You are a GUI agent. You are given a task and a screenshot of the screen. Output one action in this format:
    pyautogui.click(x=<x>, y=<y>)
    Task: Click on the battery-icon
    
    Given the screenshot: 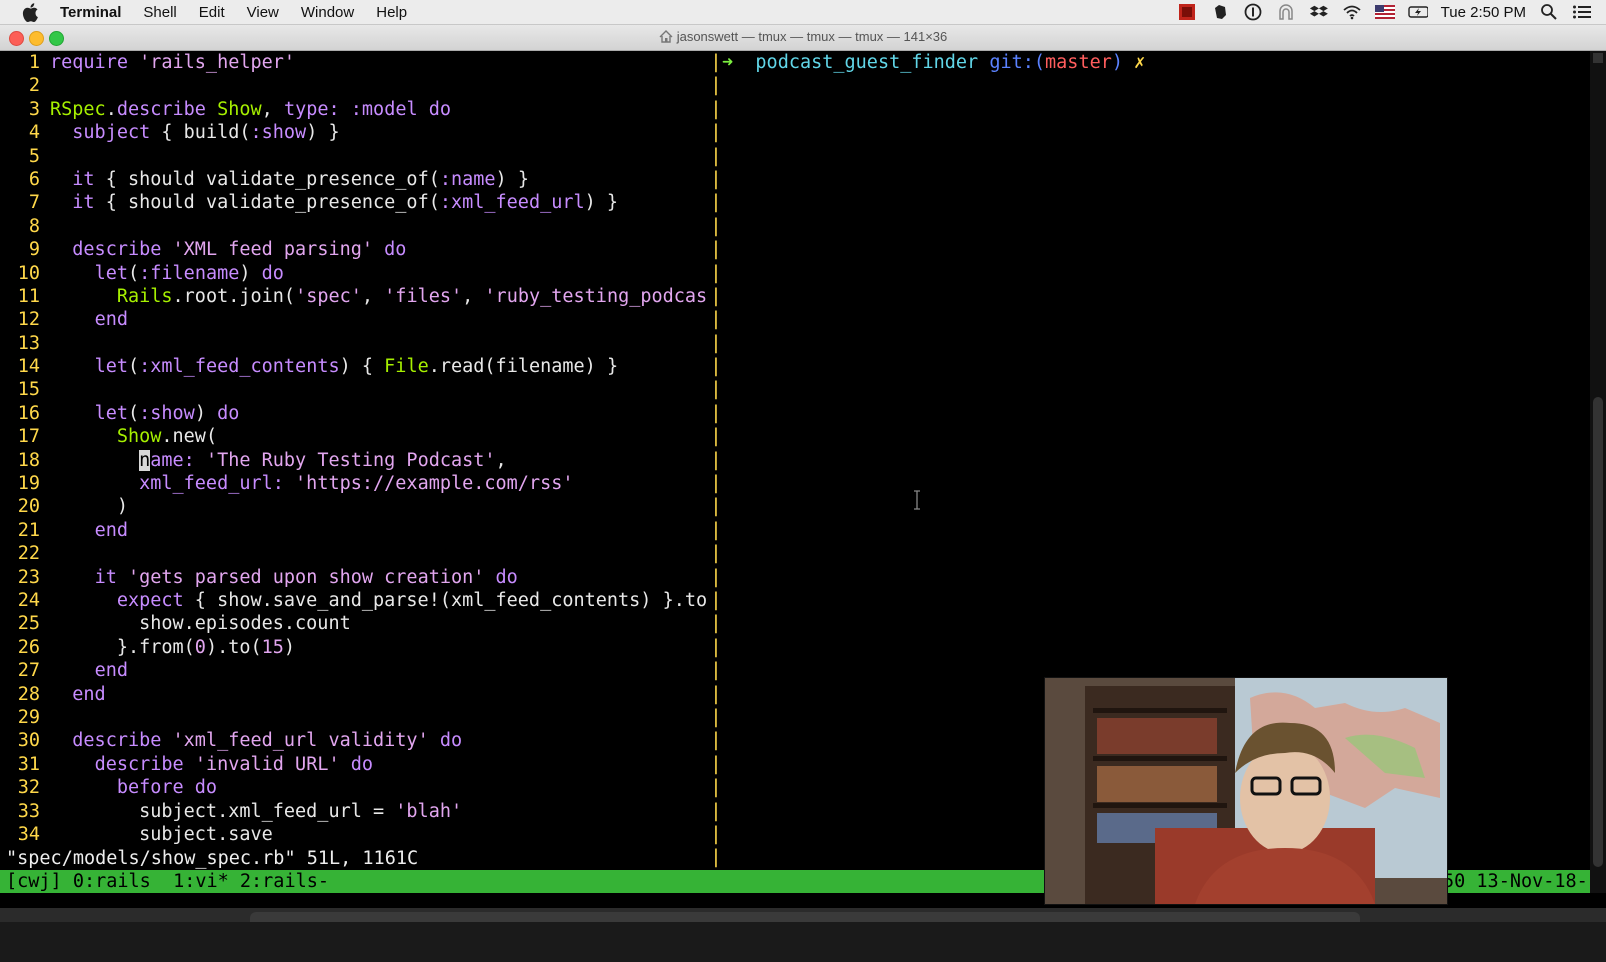 What is the action you would take?
    pyautogui.click(x=1417, y=12)
    